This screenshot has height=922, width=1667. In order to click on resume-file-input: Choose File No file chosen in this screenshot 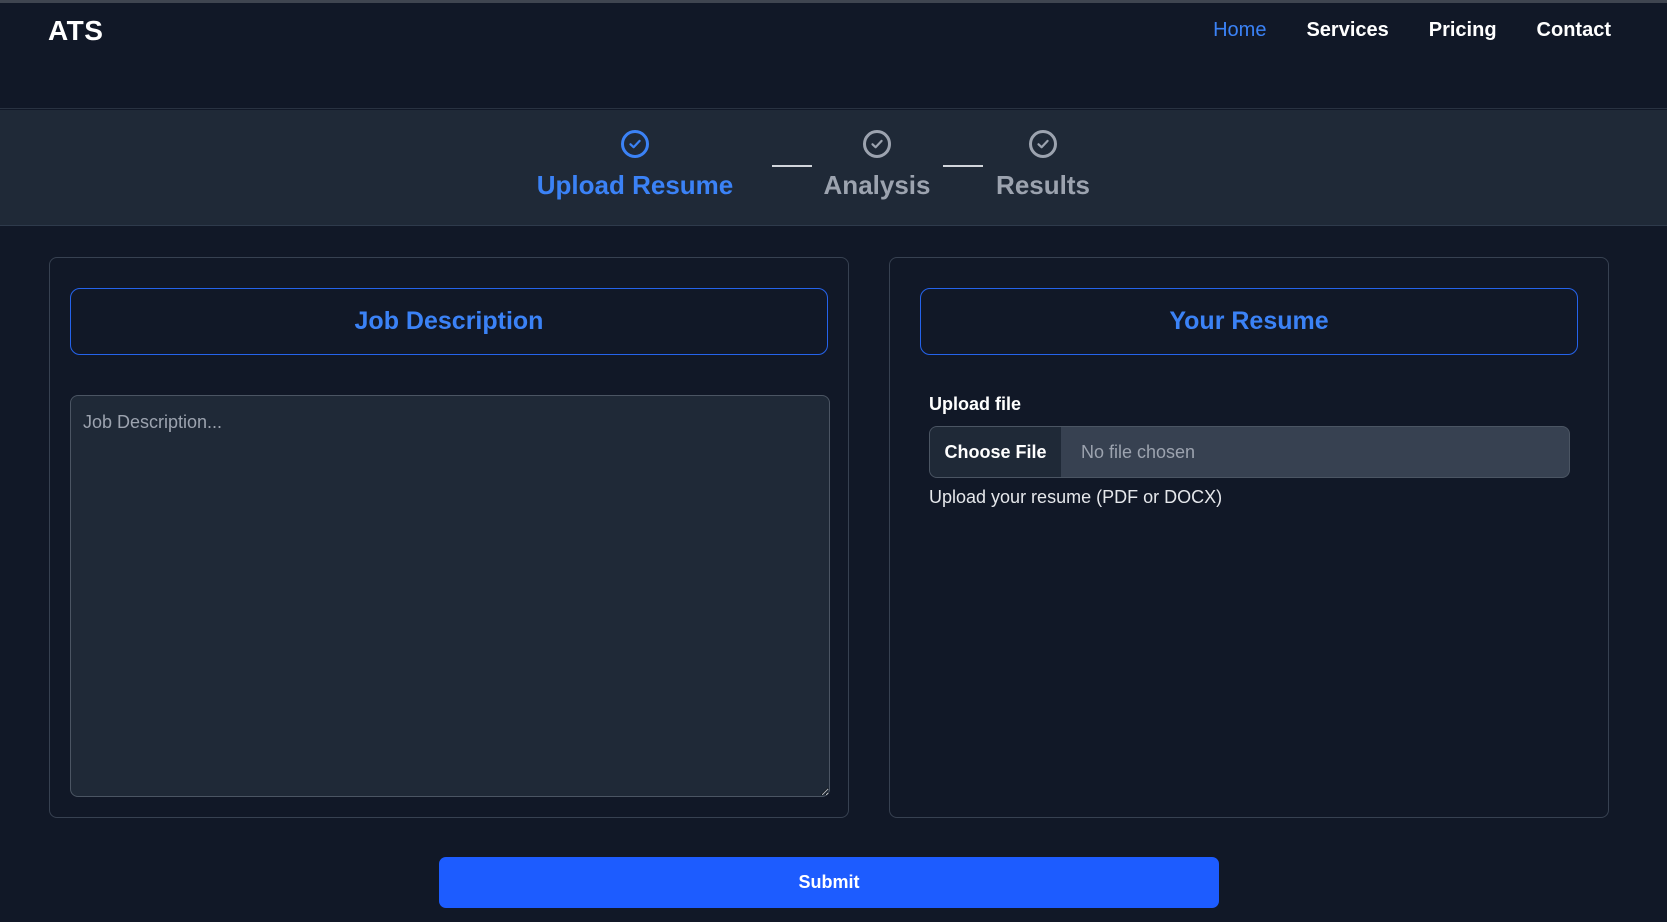, I will do `click(1249, 452)`.